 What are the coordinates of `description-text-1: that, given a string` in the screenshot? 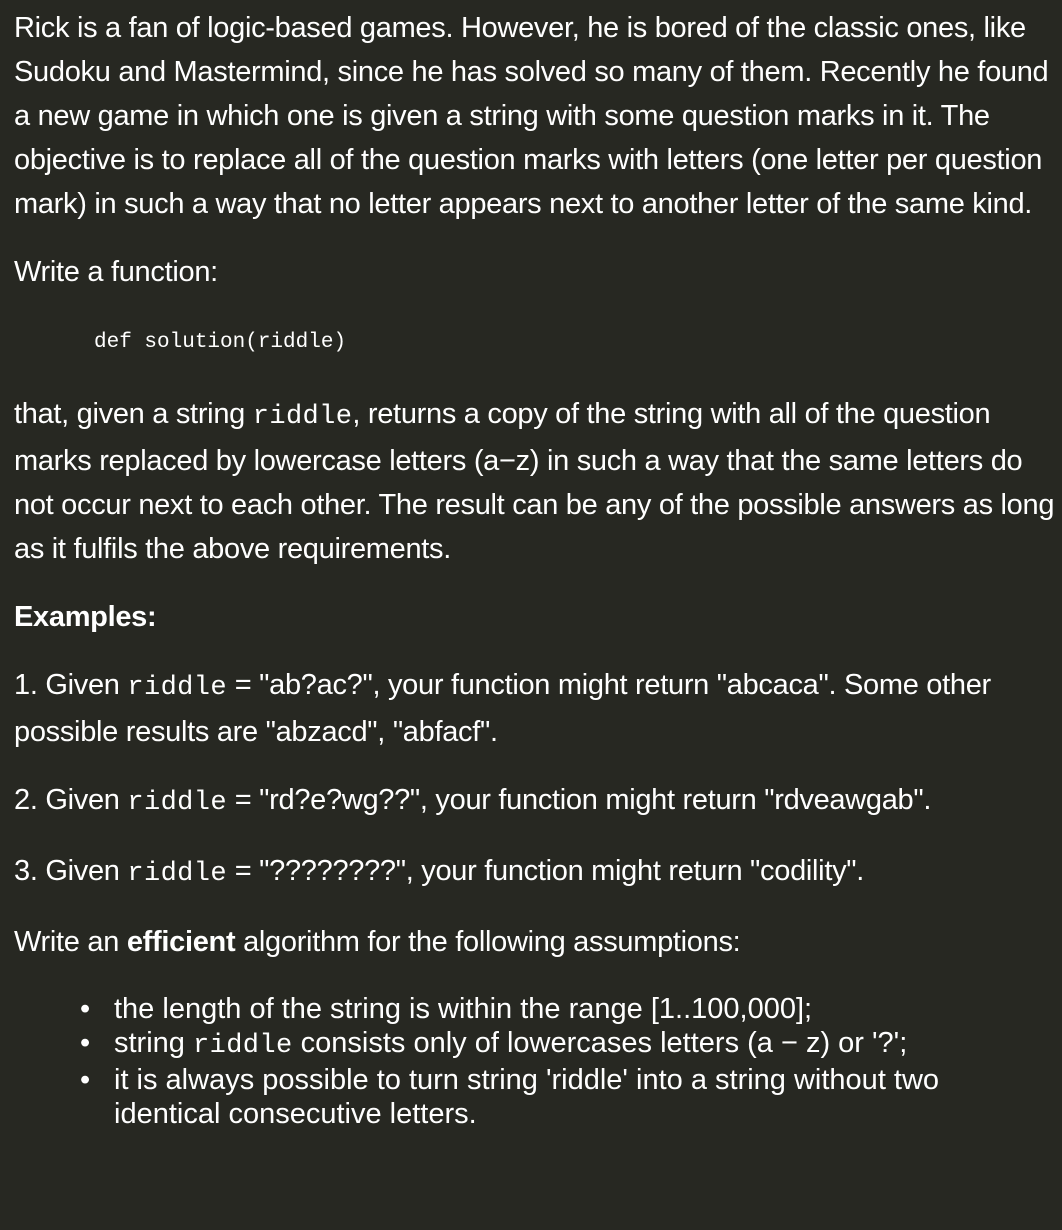 It's located at (133, 414).